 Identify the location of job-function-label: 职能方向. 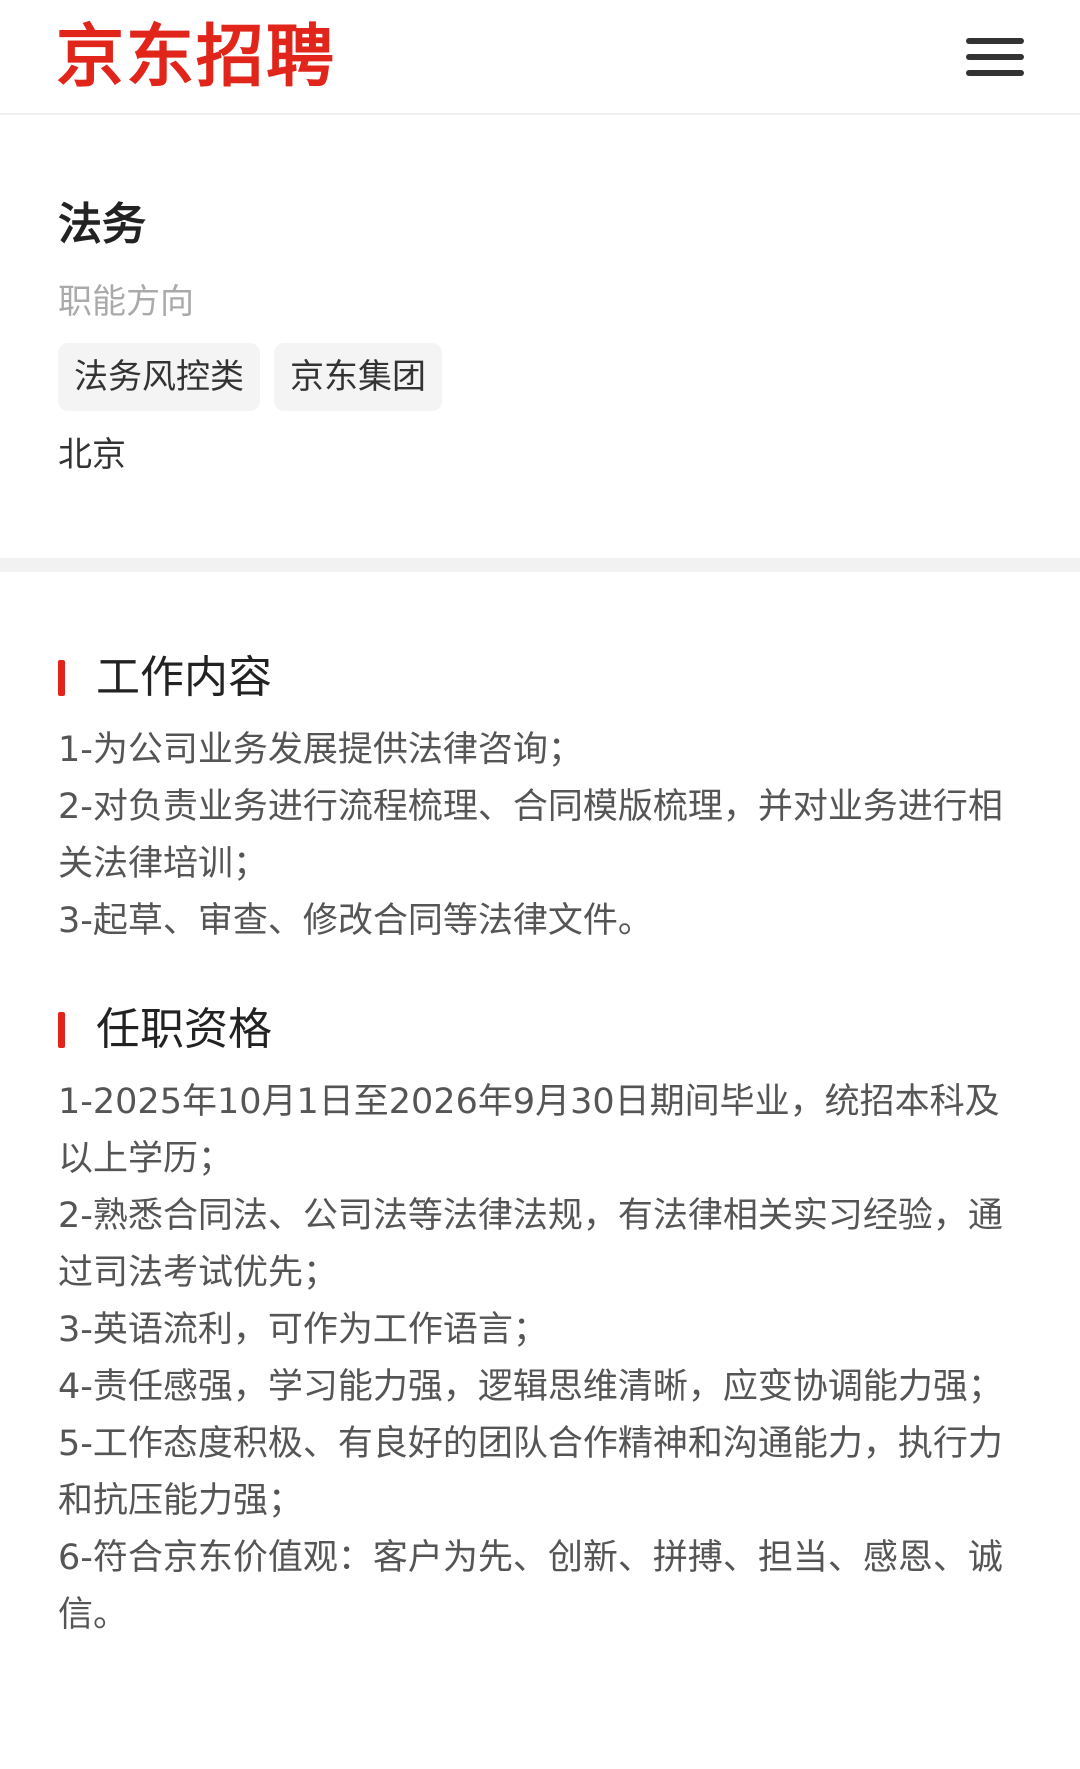
(126, 302).